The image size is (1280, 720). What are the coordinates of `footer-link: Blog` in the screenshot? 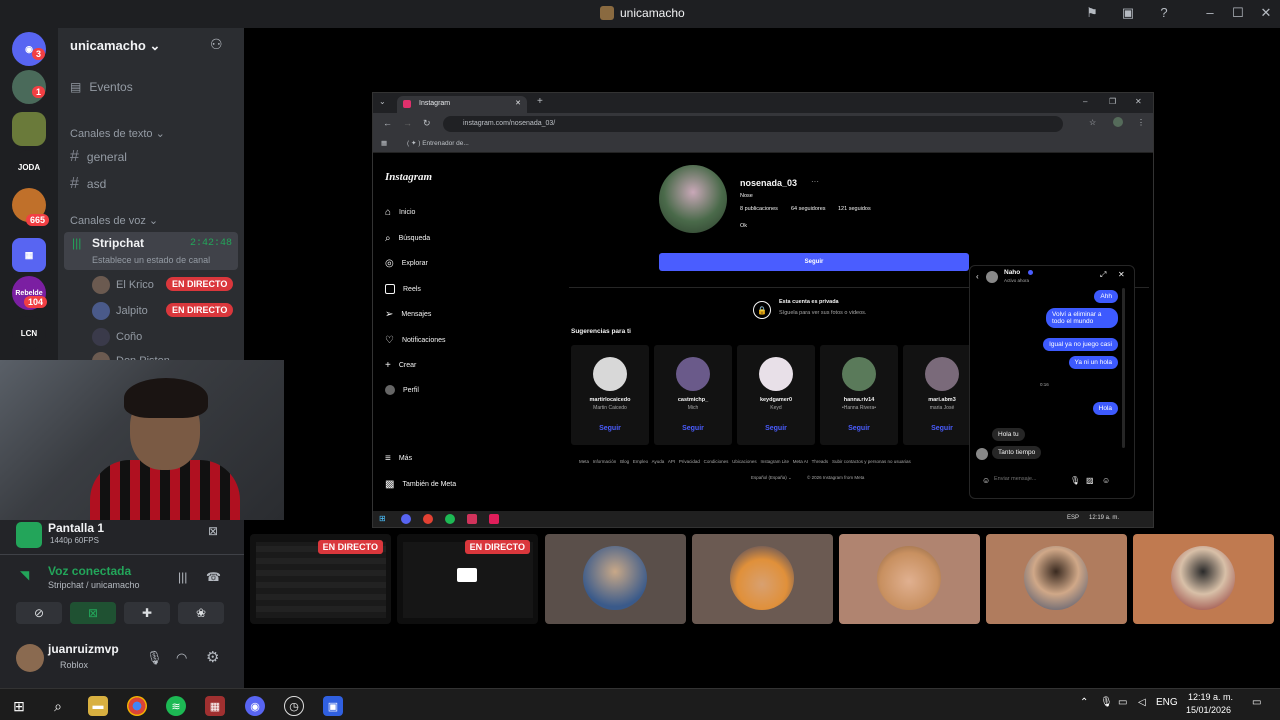 It's located at (624, 461).